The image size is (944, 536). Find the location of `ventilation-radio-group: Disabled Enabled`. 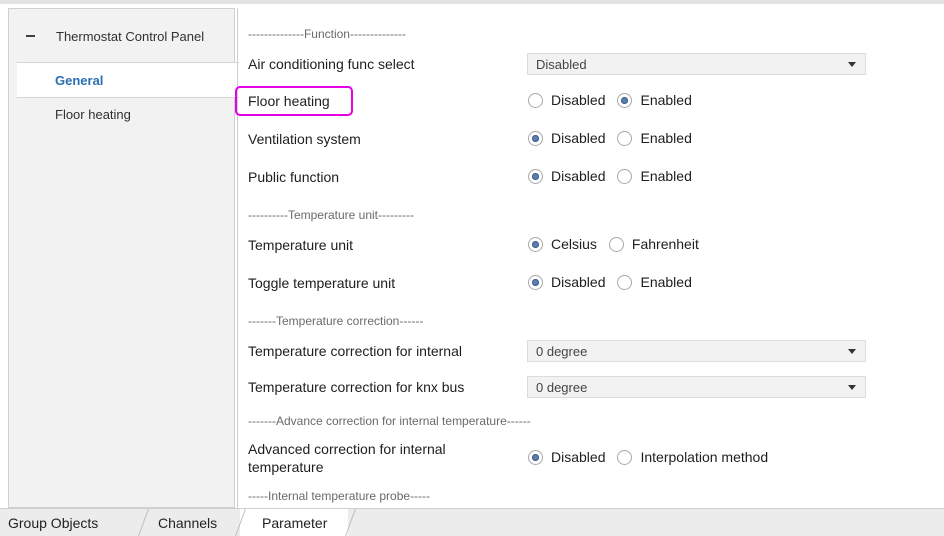

ventilation-radio-group: Disabled Enabled is located at coordinates (616, 138).